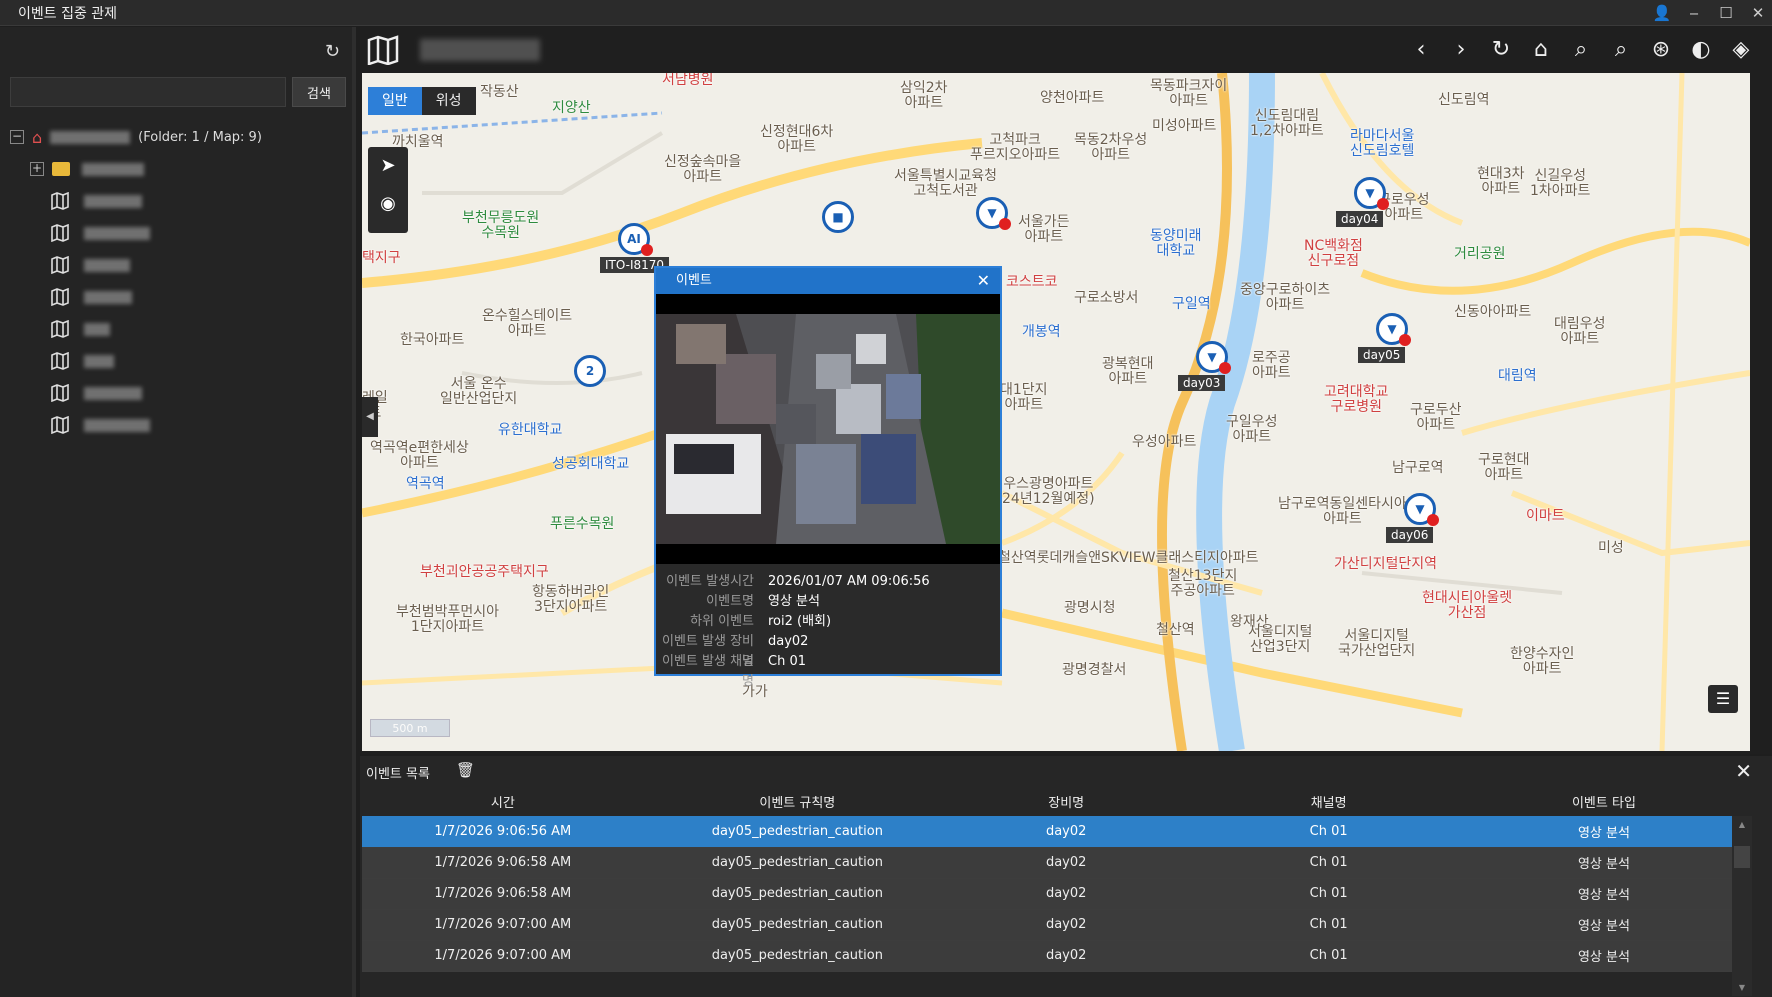 This screenshot has height=997, width=1772. What do you see at coordinates (503, 801) in the screenshot?
I see `column-header: 시간` at bounding box center [503, 801].